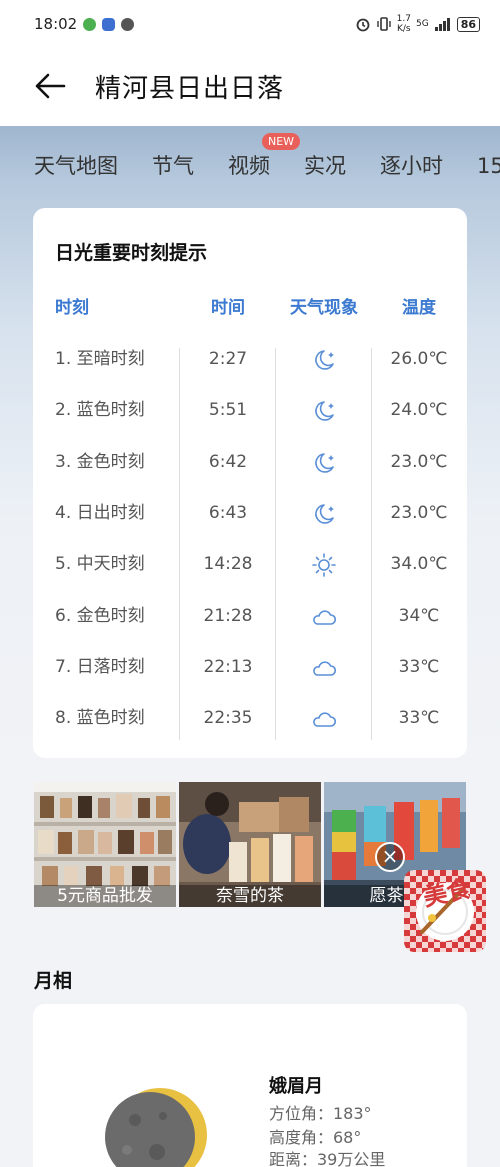  Describe the element at coordinates (228, 564) in the screenshot. I see `moment-time: 14:28` at that location.